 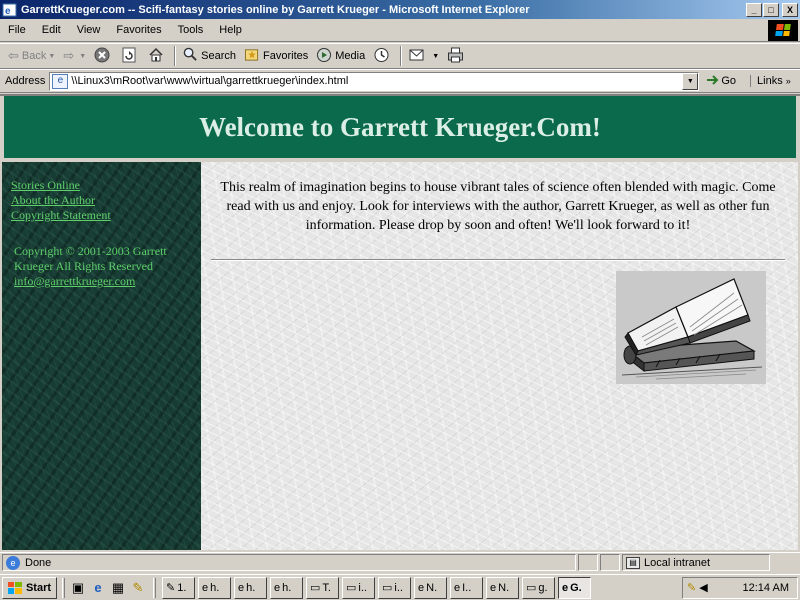 What do you see at coordinates (691, 587) in the screenshot?
I see `tray-tool-icon: ✎` at bounding box center [691, 587].